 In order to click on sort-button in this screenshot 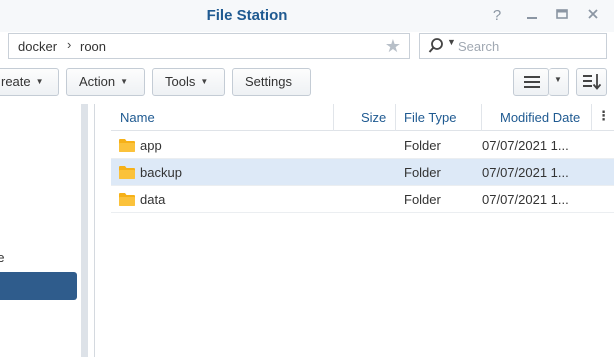, I will do `click(591, 82)`.